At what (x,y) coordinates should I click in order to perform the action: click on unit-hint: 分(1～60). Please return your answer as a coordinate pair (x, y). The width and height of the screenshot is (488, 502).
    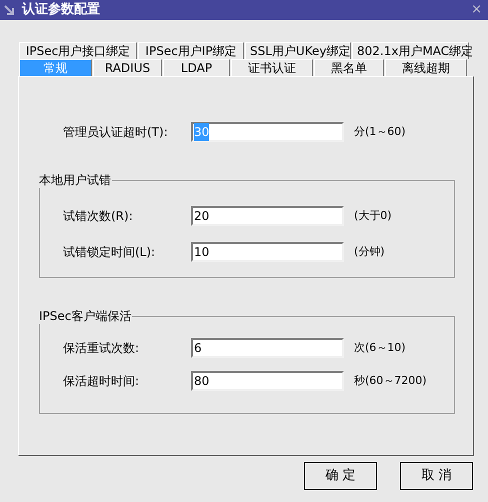
    Looking at the image, I should click on (380, 132).